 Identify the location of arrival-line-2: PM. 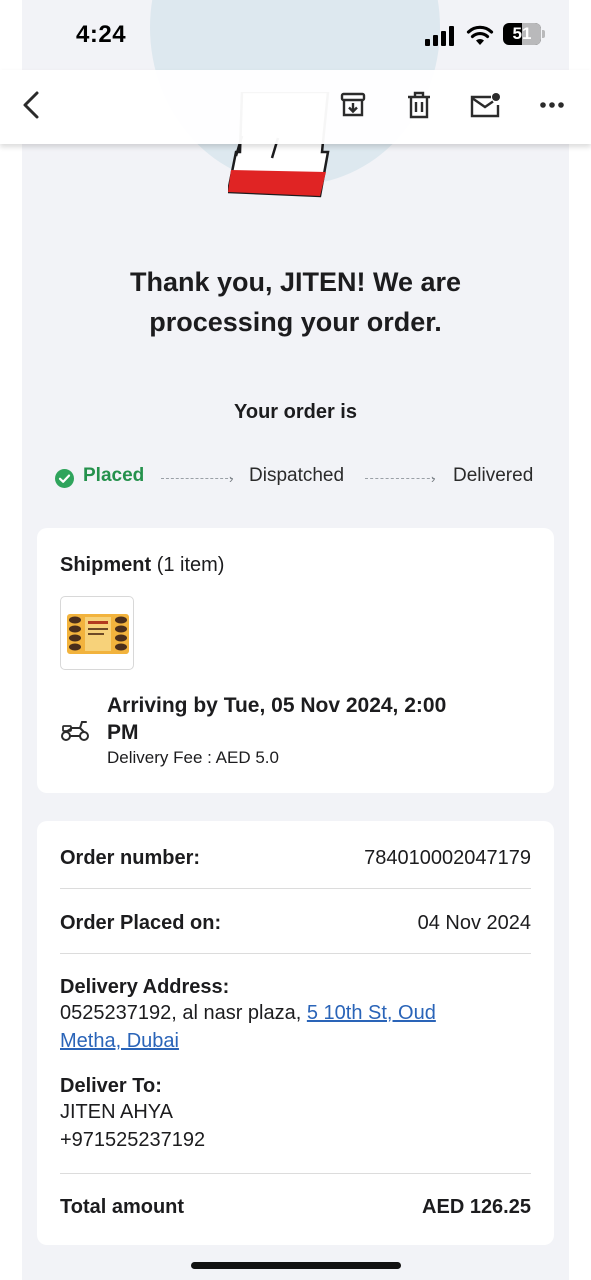
(123, 732).